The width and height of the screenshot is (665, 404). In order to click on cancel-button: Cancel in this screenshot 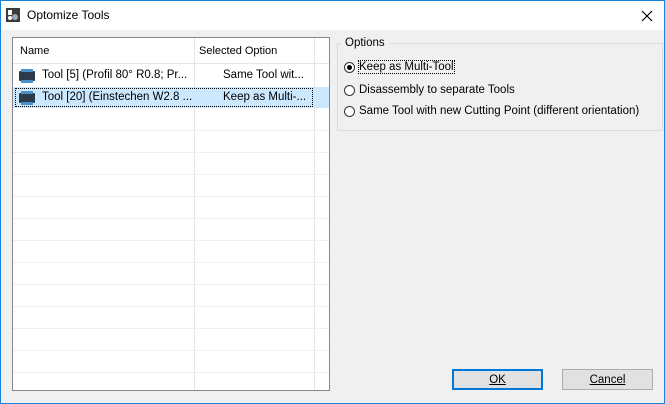, I will do `click(607, 379)`.